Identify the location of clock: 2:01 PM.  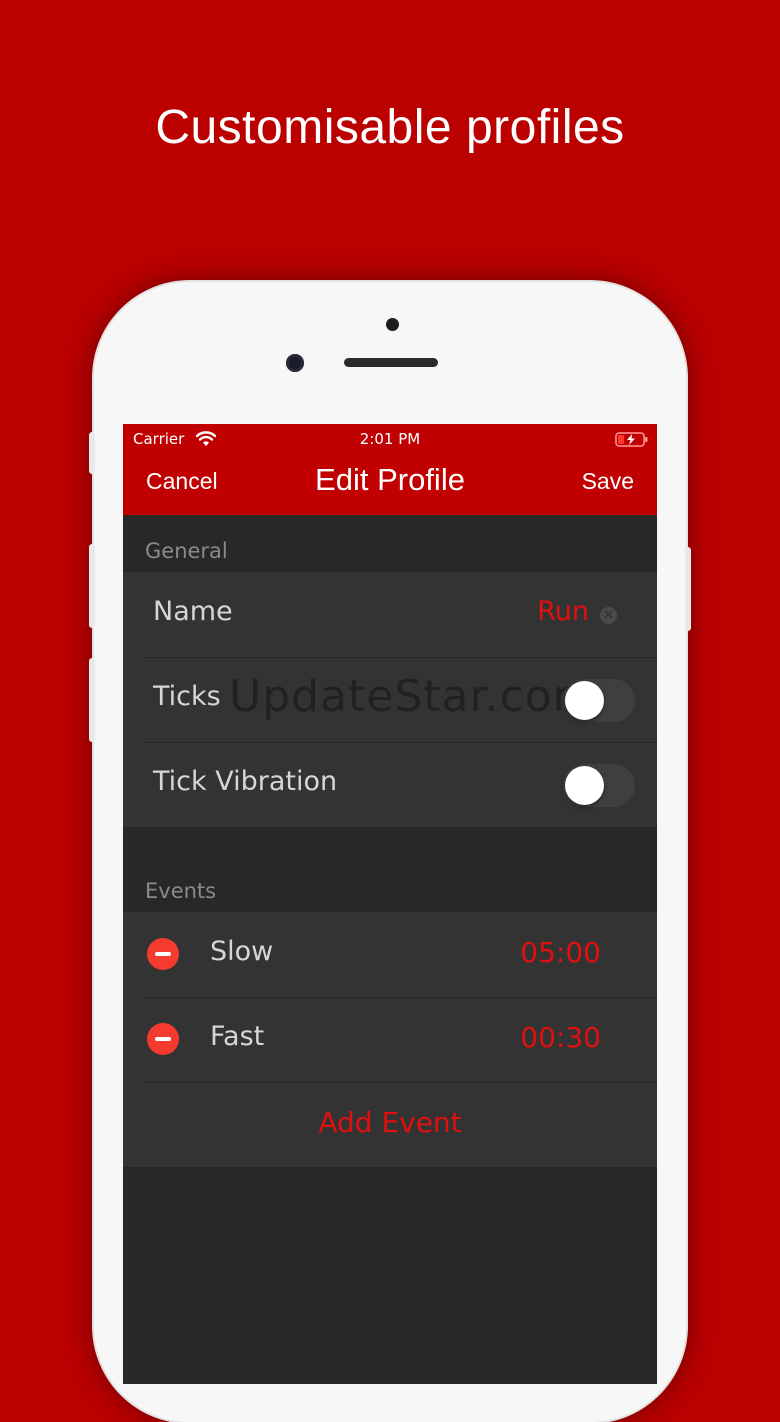
(390, 439).